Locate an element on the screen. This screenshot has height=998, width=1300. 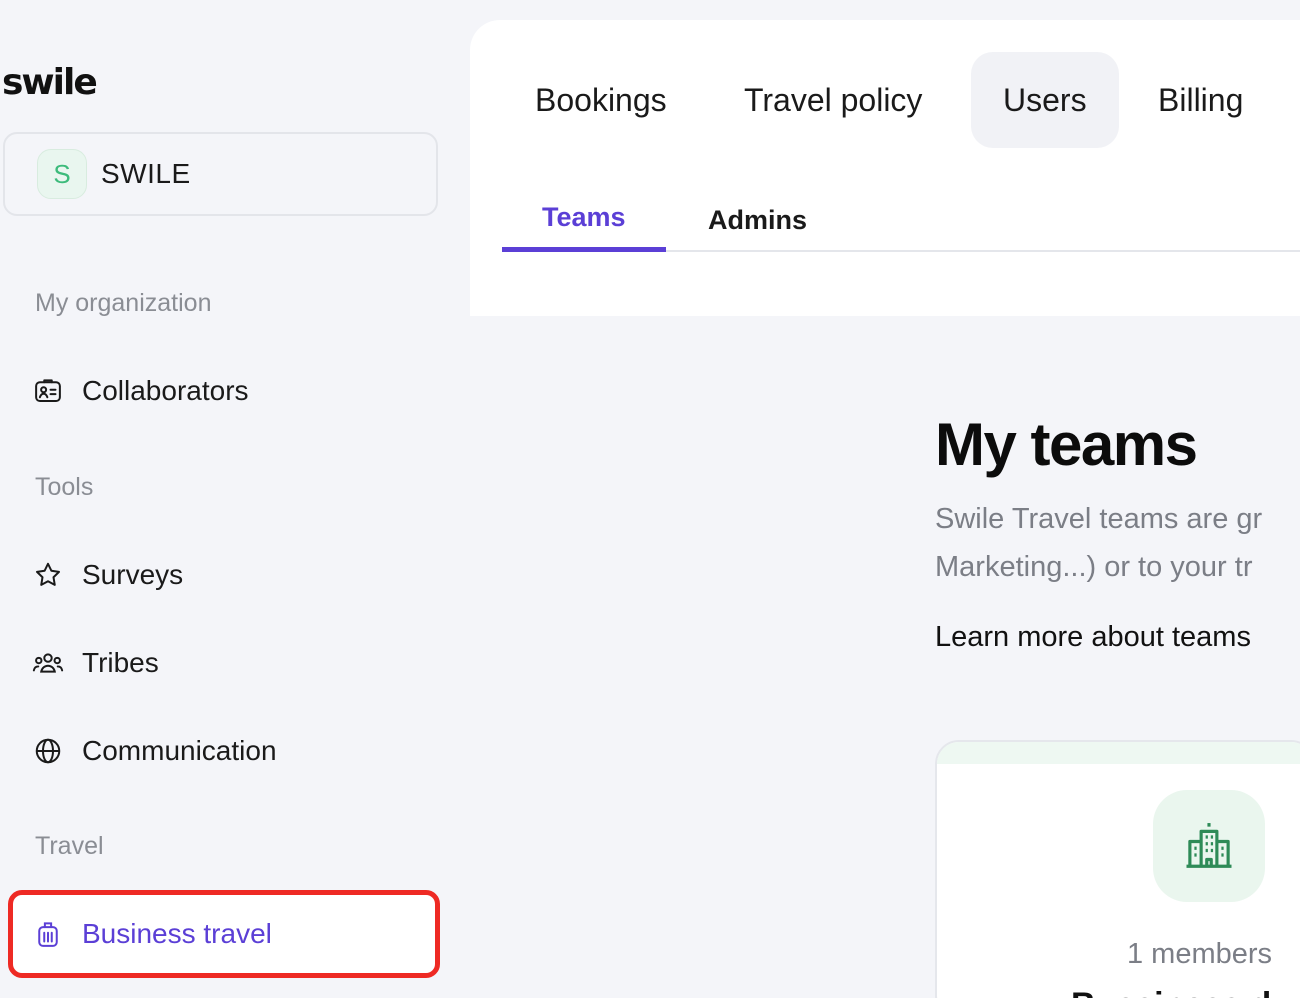
sidebar-item-collaborators: Collaborators is located at coordinates (140, 391).